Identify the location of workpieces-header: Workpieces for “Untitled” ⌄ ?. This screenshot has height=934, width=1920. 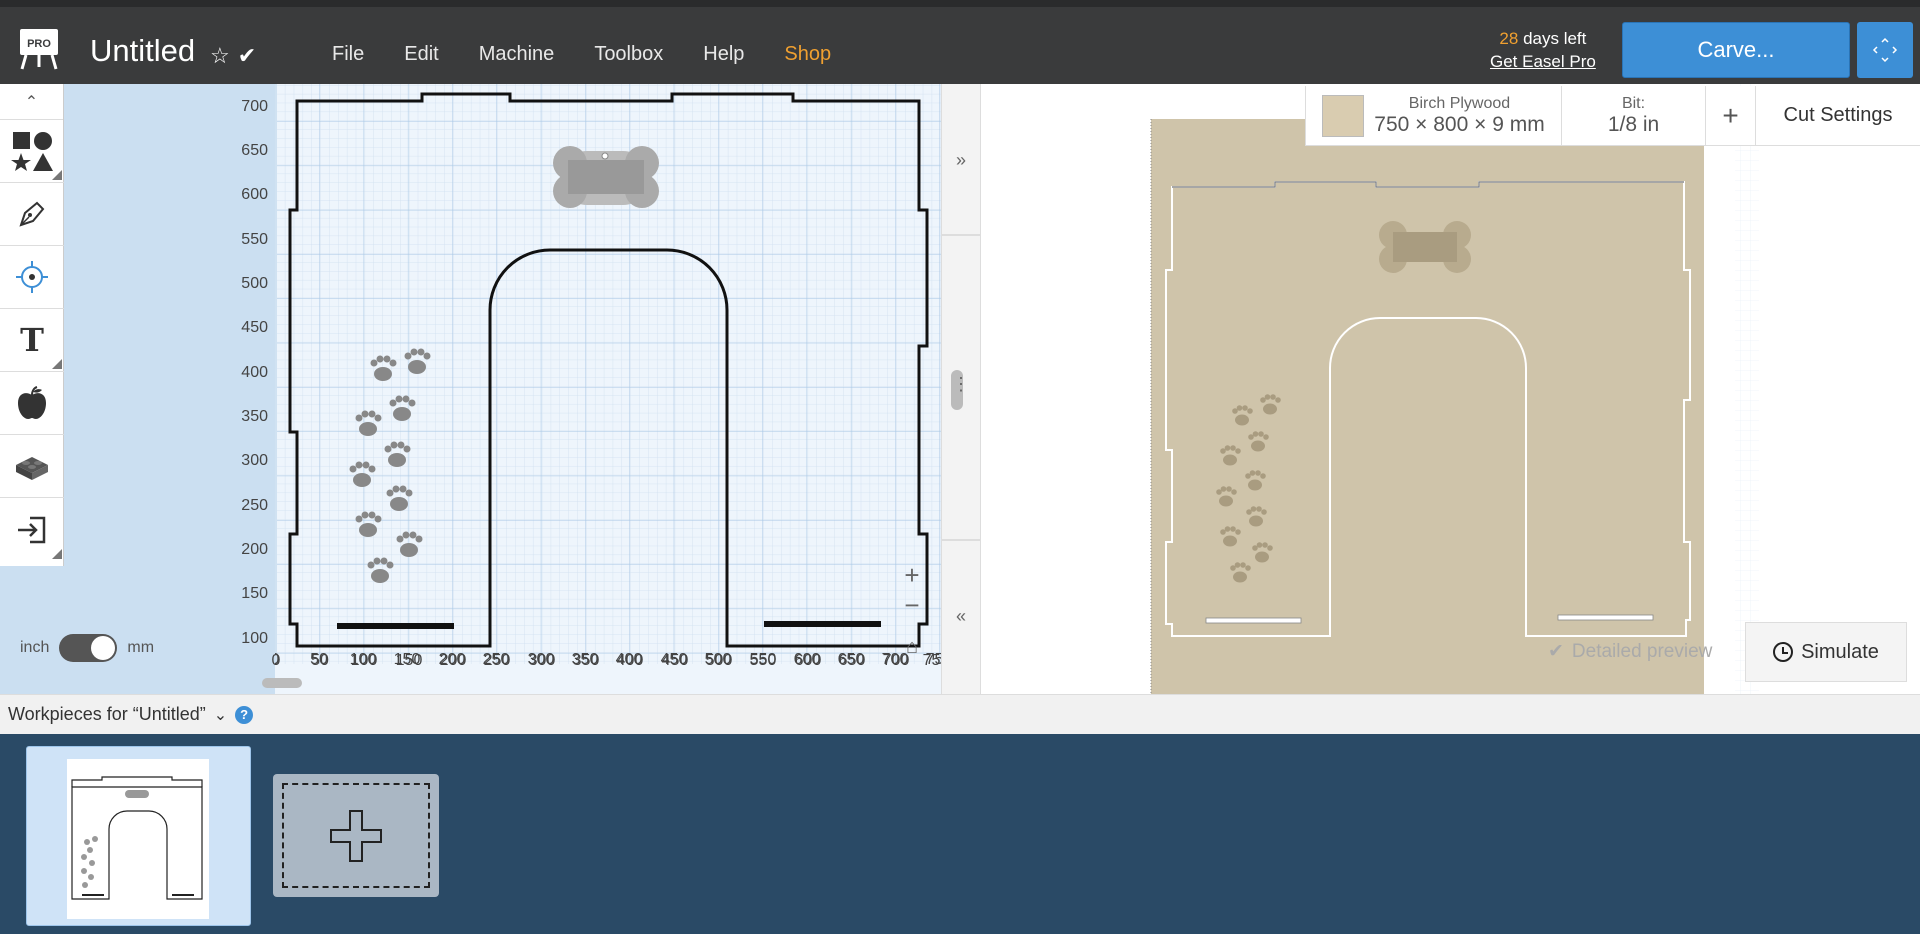
(960, 714).